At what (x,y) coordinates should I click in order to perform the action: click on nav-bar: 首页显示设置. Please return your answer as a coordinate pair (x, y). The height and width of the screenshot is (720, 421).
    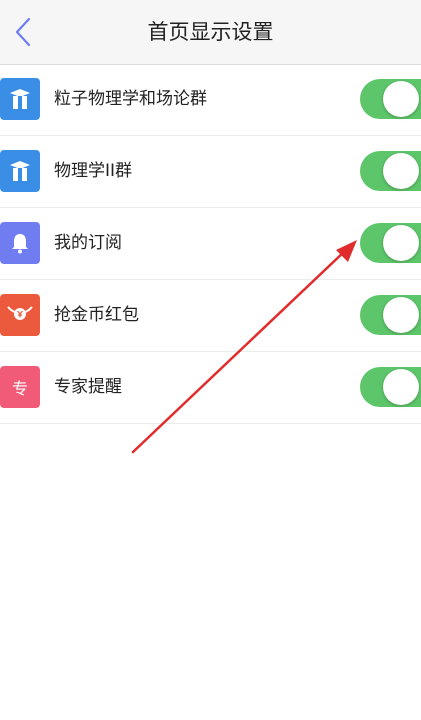
    Looking at the image, I should click on (210, 32).